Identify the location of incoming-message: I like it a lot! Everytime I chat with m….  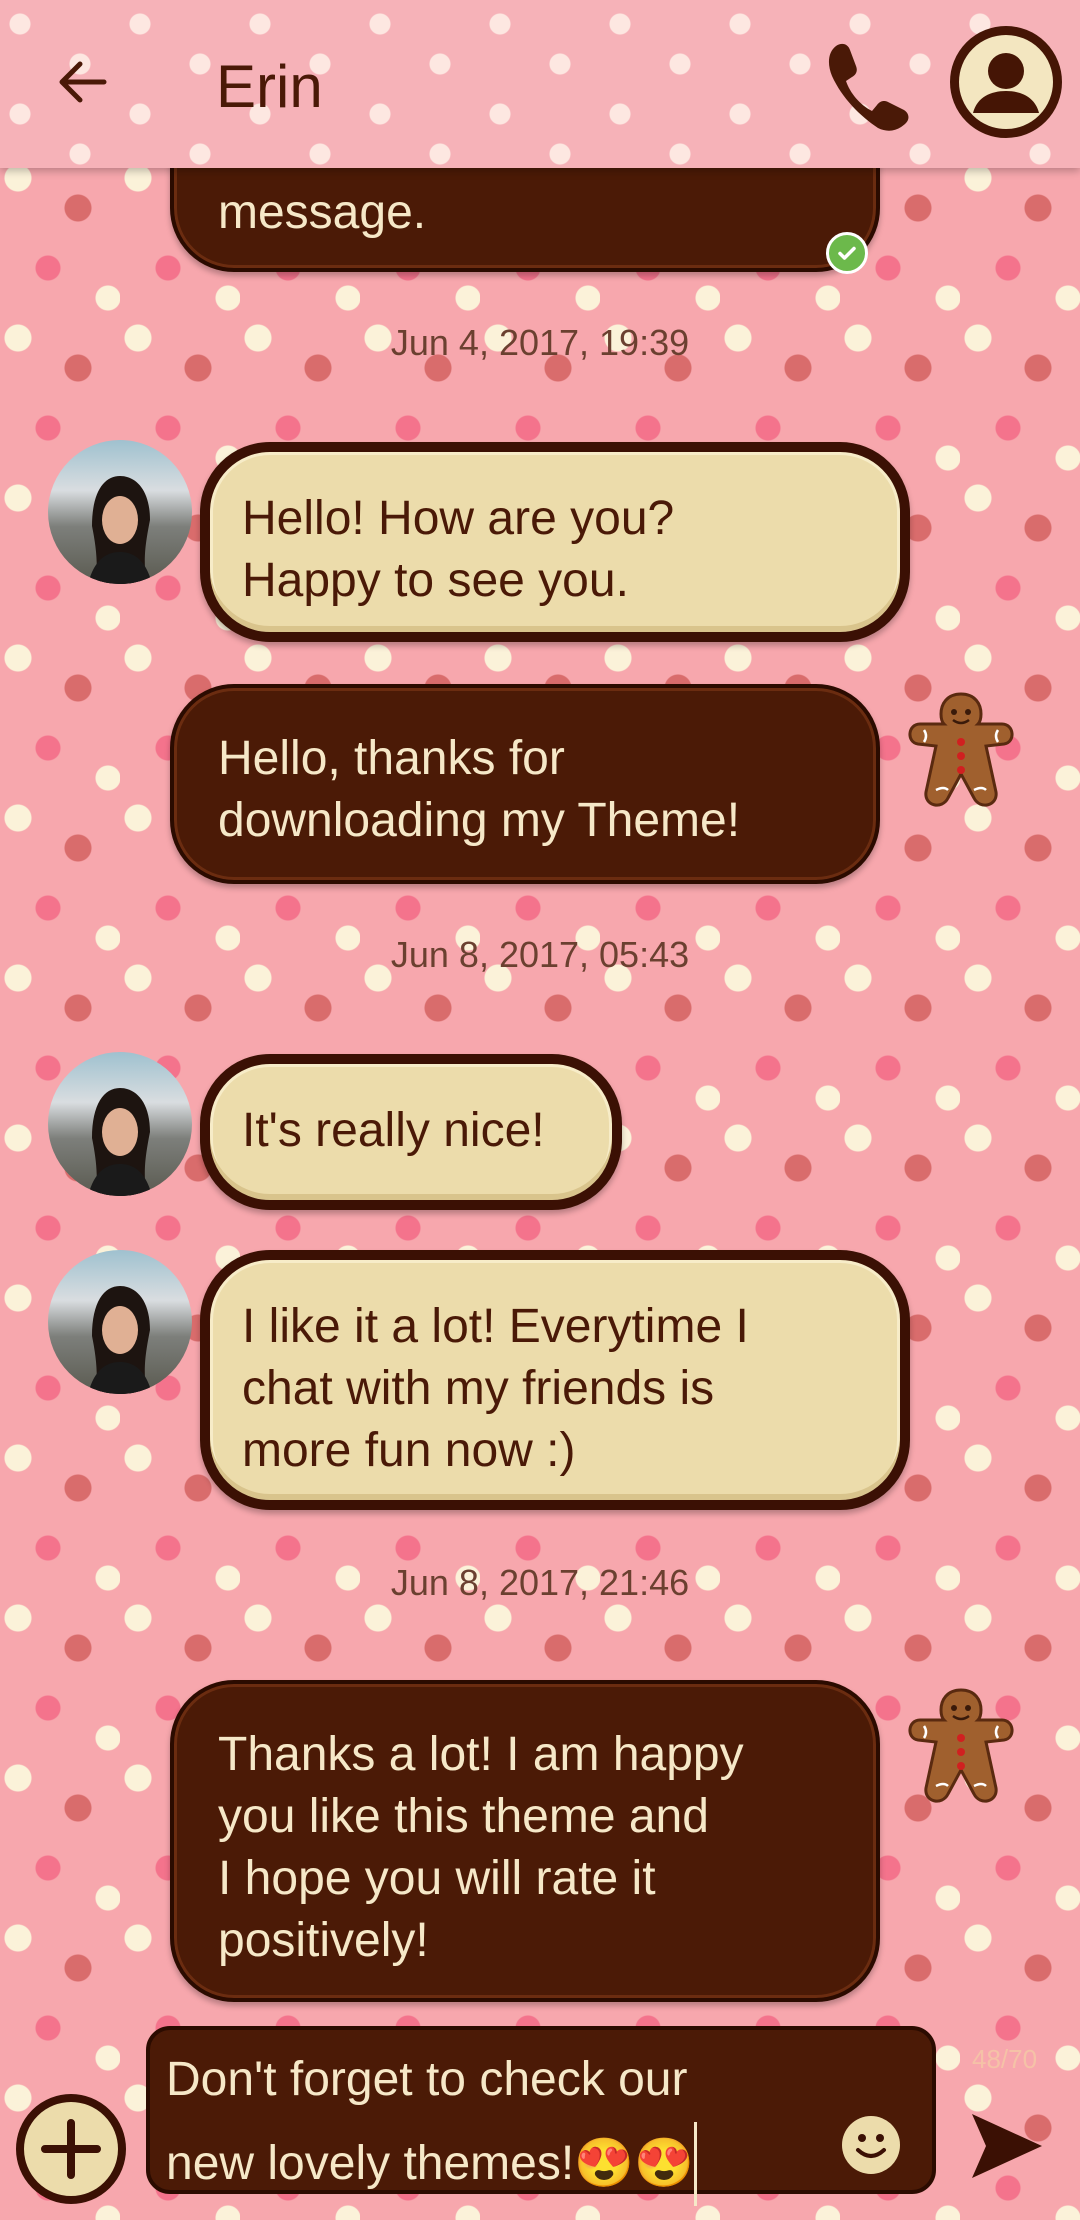
(555, 1380).